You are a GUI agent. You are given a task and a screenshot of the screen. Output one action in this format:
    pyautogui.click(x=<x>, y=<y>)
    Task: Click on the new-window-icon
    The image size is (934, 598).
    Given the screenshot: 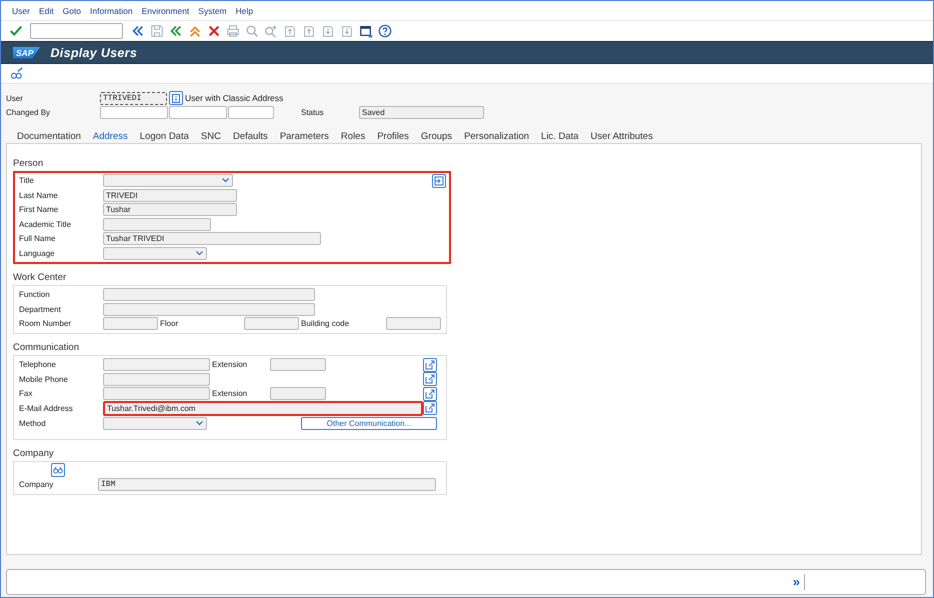 What is the action you would take?
    pyautogui.click(x=366, y=31)
    